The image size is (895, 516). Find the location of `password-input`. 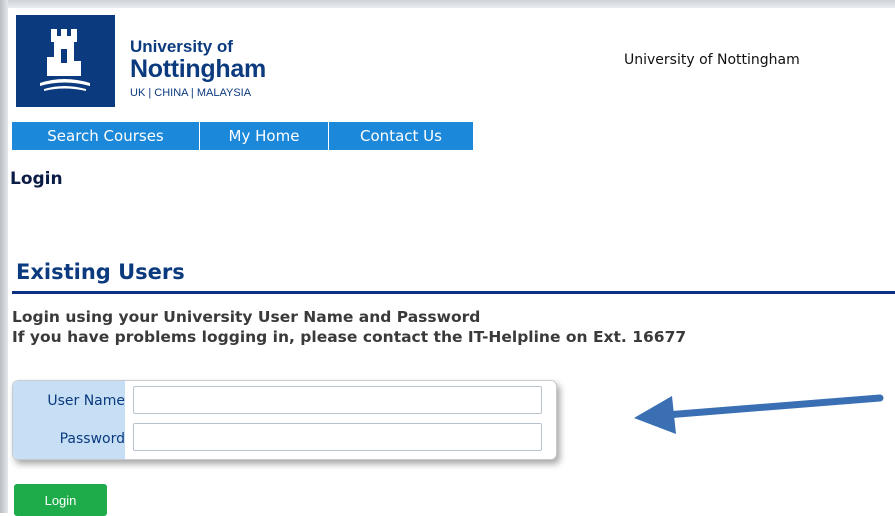

password-input is located at coordinates (337, 437).